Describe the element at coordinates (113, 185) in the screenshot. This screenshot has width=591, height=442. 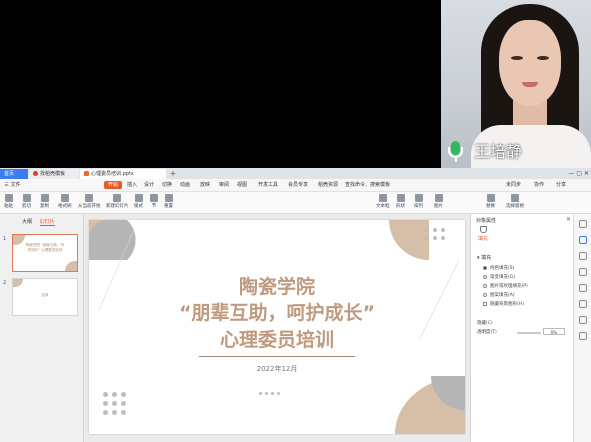
I see `menu-home: 开始` at that location.